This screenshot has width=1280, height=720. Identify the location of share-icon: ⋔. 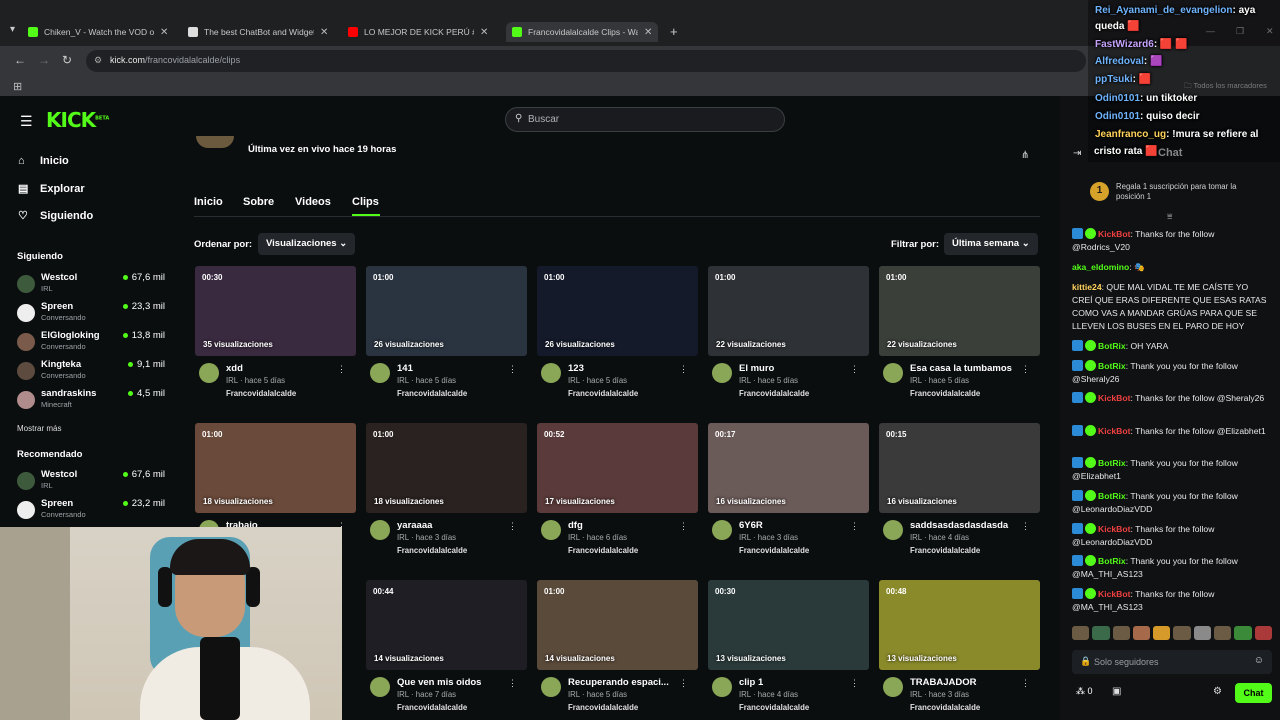
(1025, 155).